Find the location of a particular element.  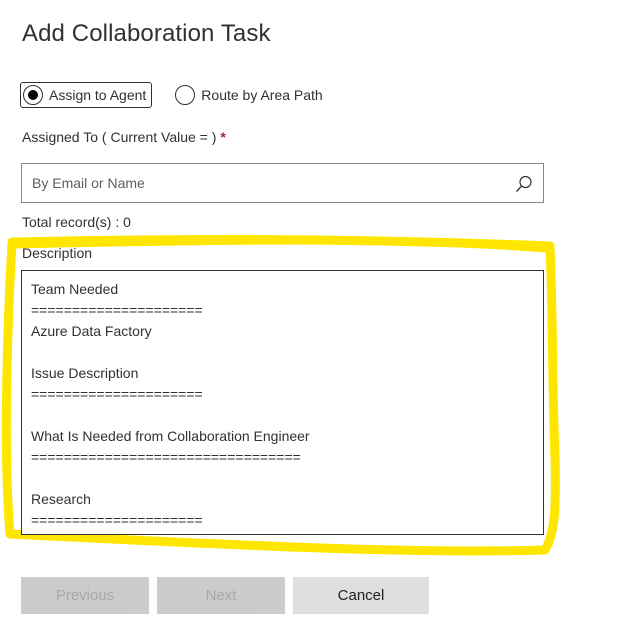

dialog-button-row: Previous Next Cancel is located at coordinates (229, 595).